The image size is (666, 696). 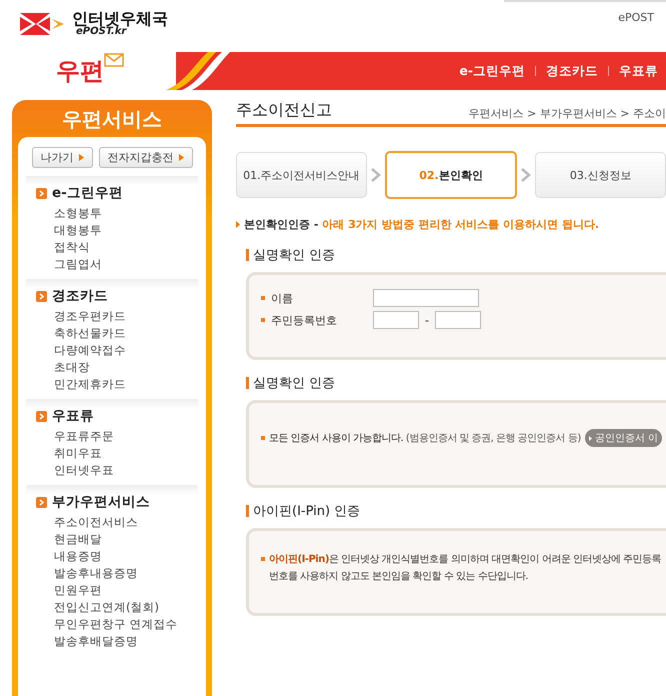 What do you see at coordinates (117, 470) in the screenshot?
I see `menu-item: 인터넷우표` at bounding box center [117, 470].